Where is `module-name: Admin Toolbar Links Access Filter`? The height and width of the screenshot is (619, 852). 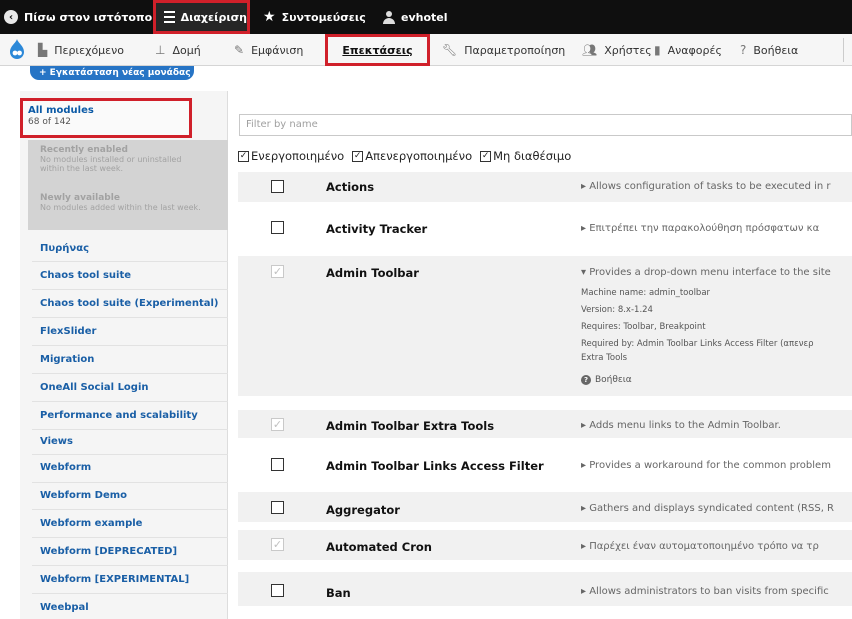
module-name: Admin Toolbar Links Access Filter is located at coordinates (435, 466).